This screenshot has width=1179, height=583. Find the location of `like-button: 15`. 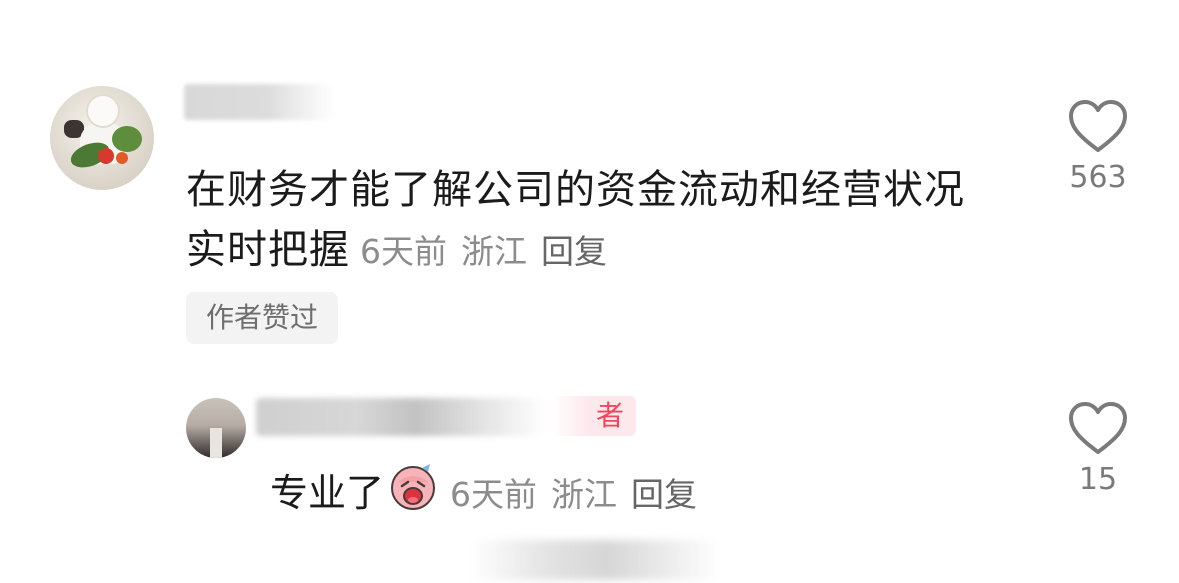

like-button: 15 is located at coordinates (1098, 448).